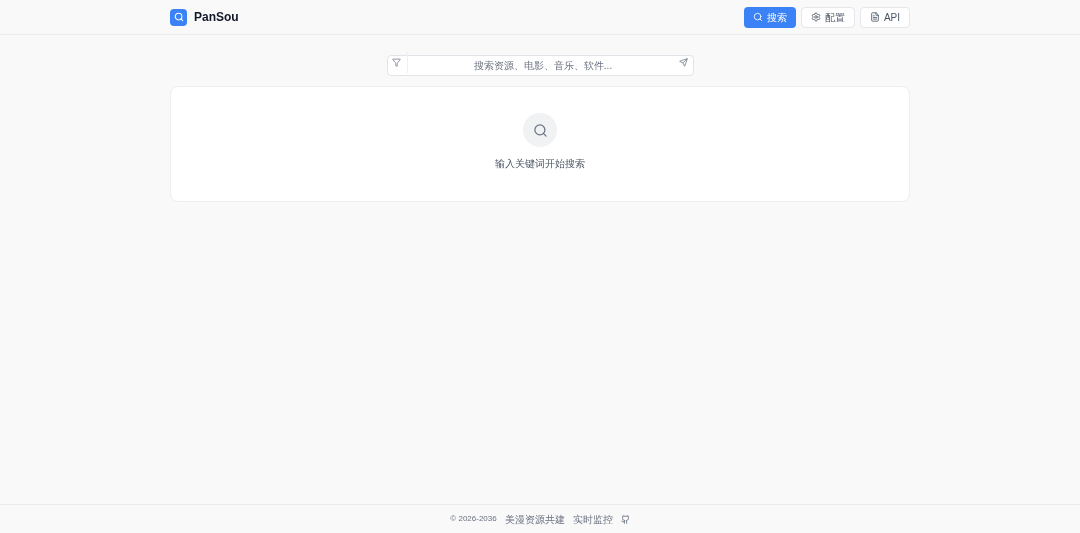 This screenshot has width=1080, height=533. Describe the element at coordinates (534, 519) in the screenshot. I see `footer-link: 美漫资源共建` at that location.